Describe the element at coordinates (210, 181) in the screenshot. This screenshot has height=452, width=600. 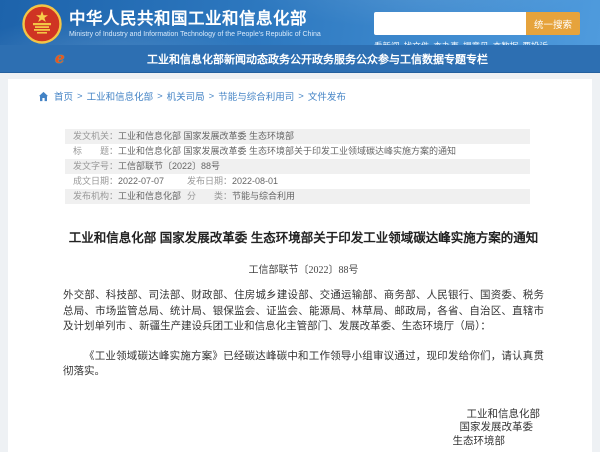
I see `meta-label: 发布日期：` at that location.